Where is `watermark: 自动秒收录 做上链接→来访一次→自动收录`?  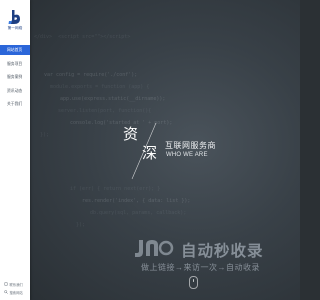 watermark: 自动秒收录 做上链接→来访一次→自动收录 is located at coordinates (216, 256).